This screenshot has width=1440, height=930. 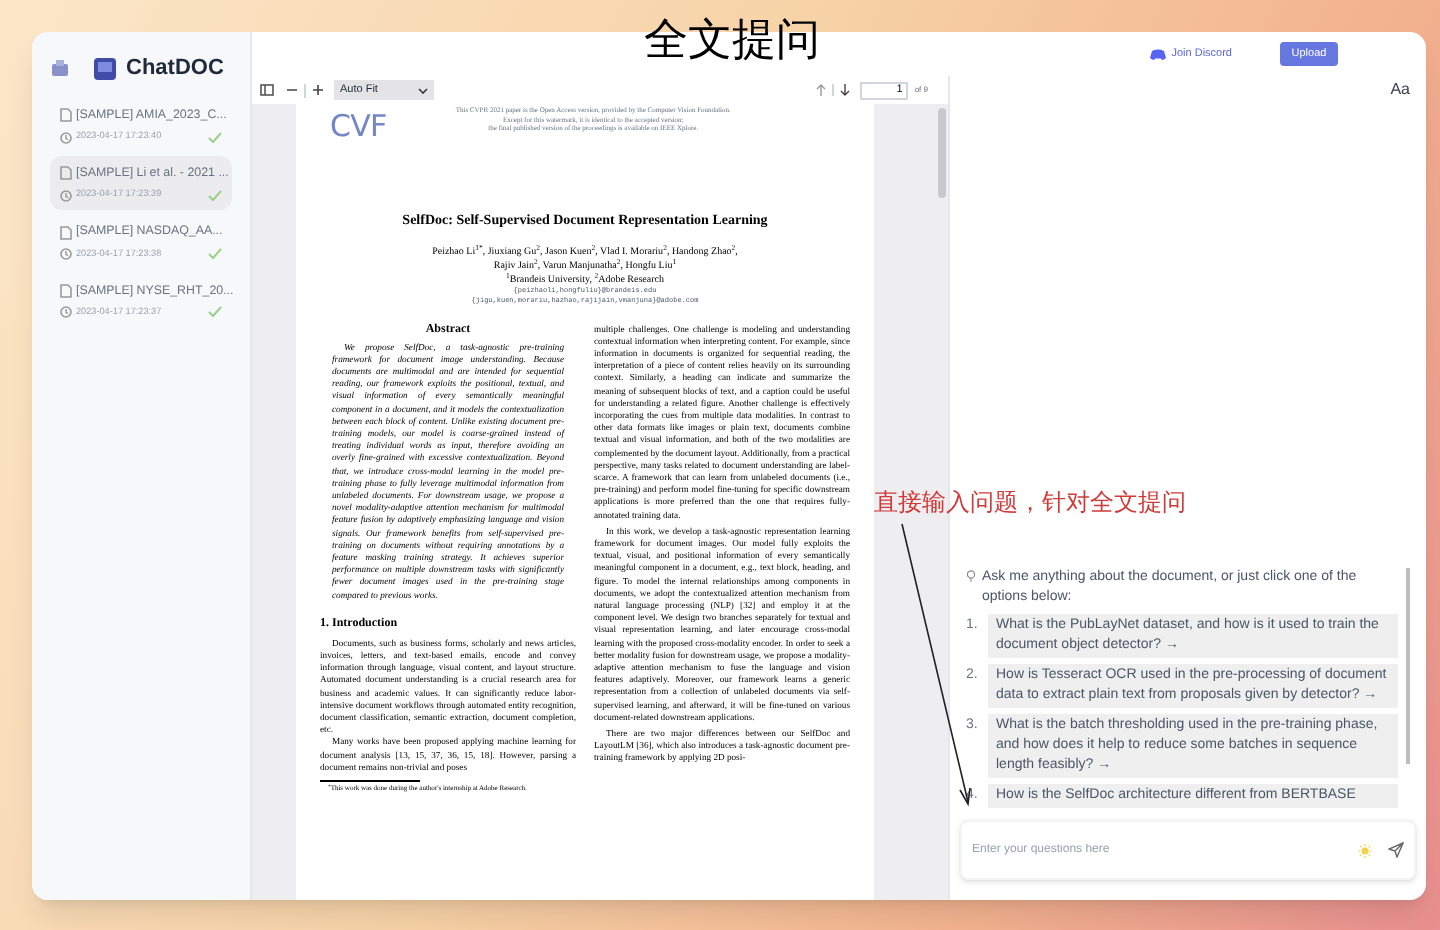 What do you see at coordinates (732, 42) in the screenshot?
I see `annotation-title: 全文提问` at bounding box center [732, 42].